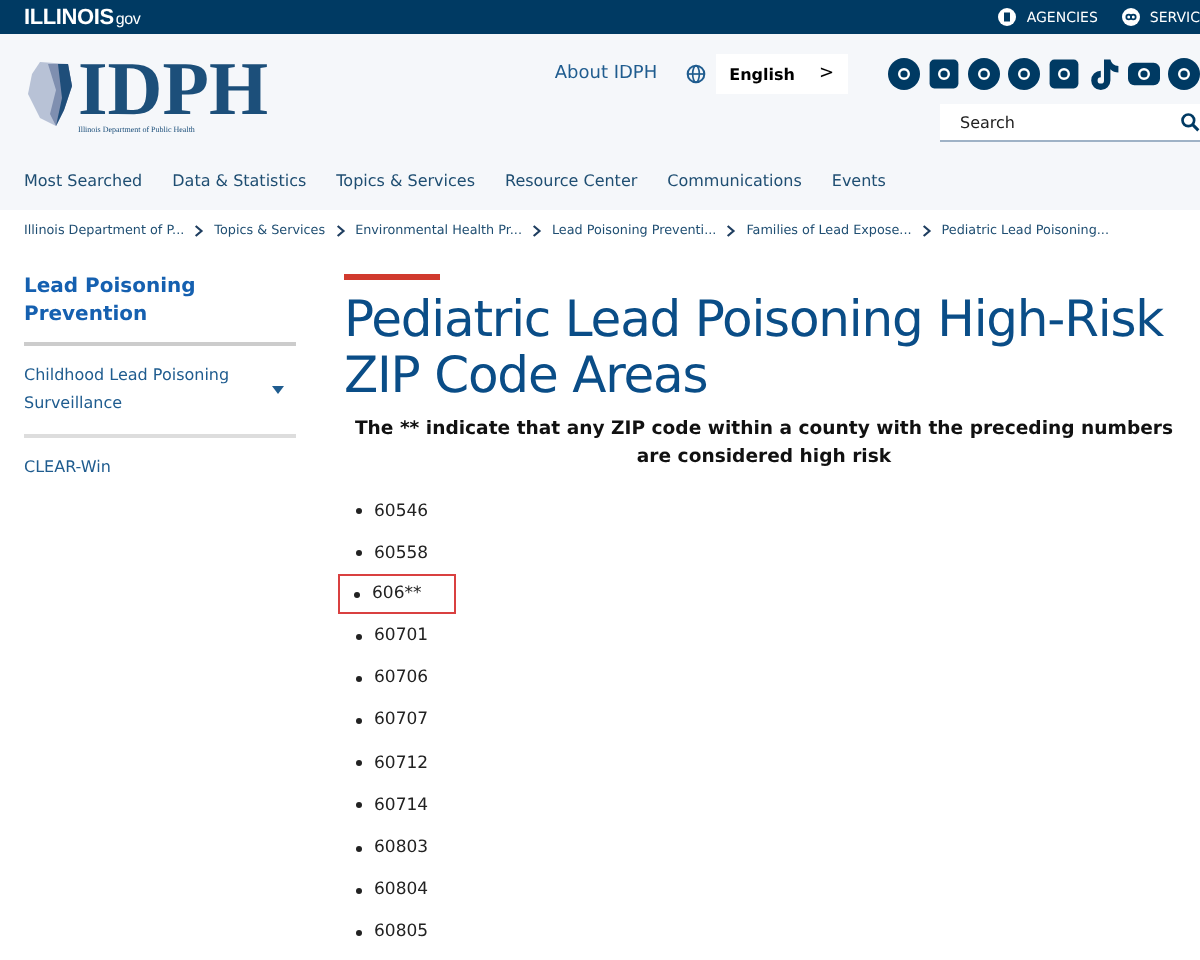  I want to click on zip-code-item: 606**, so click(397, 594).